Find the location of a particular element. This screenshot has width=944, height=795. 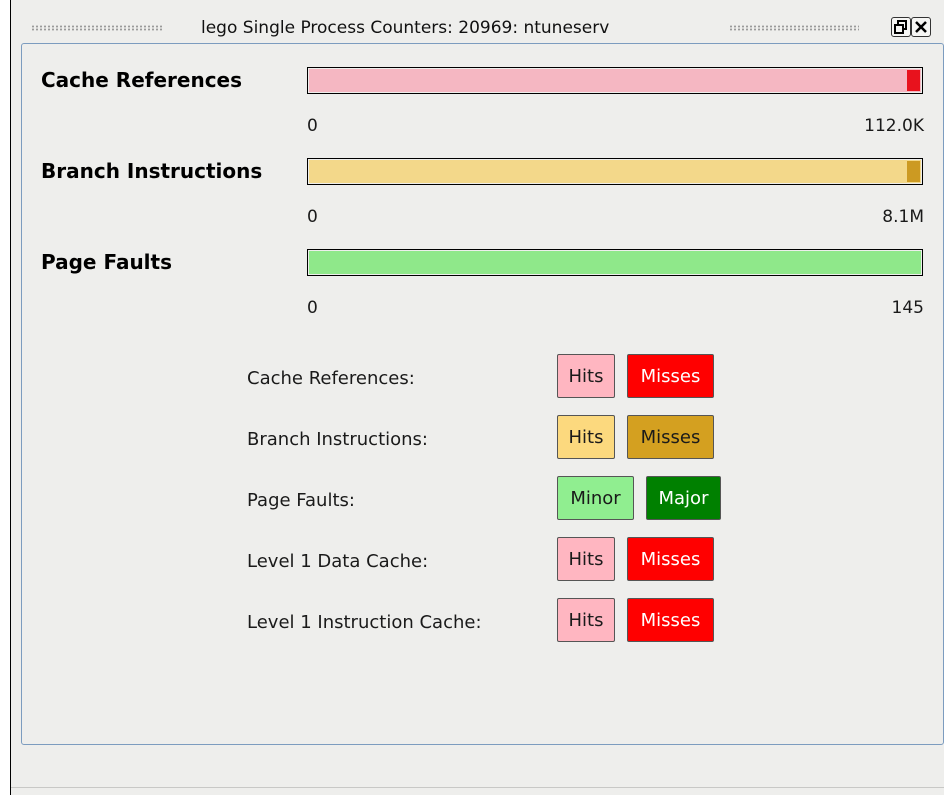

l1-instruction-misses-swatch: Misses is located at coordinates (670, 620).